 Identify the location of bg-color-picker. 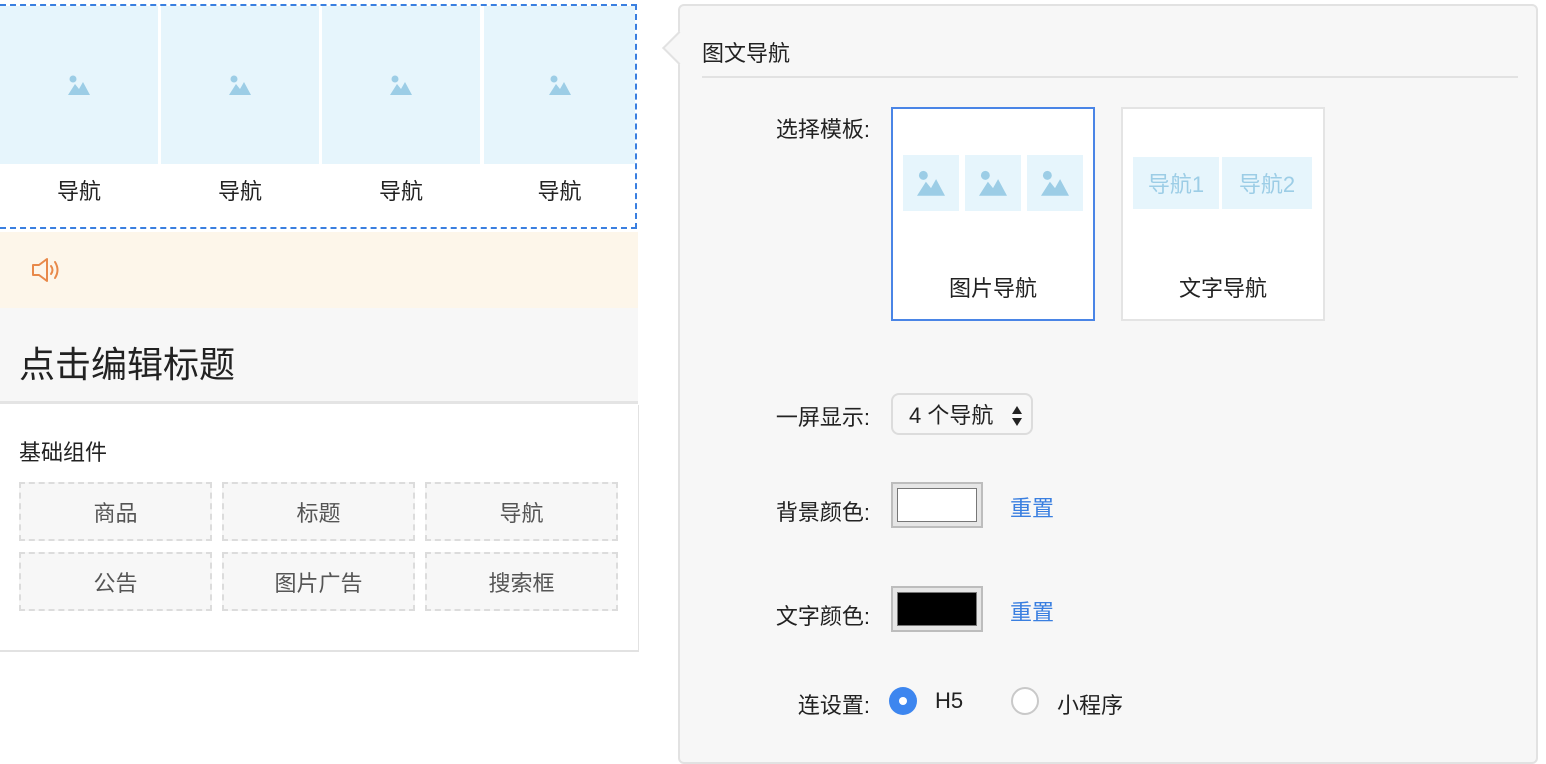
(937, 505).